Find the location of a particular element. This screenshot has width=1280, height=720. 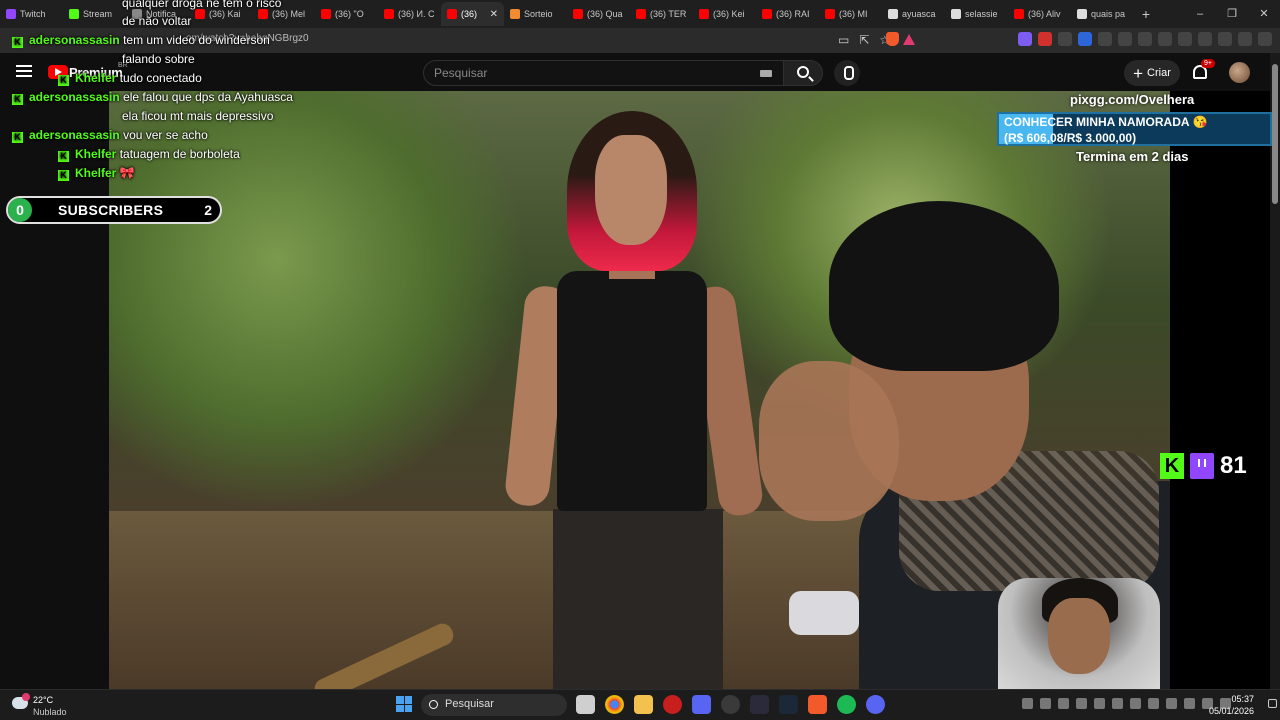

discord-icon is located at coordinates (875, 704).